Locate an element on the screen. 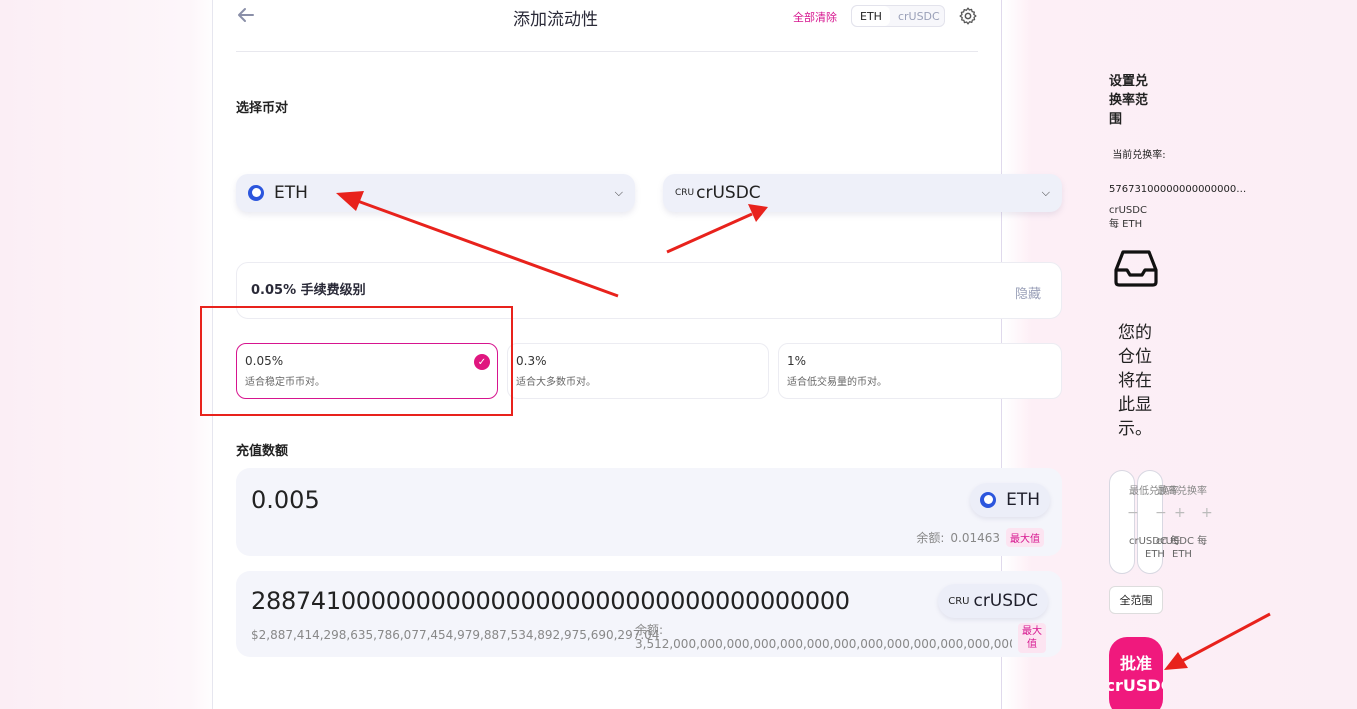 This screenshot has height=709, width=1357. token-a-name: ETH is located at coordinates (291, 193).